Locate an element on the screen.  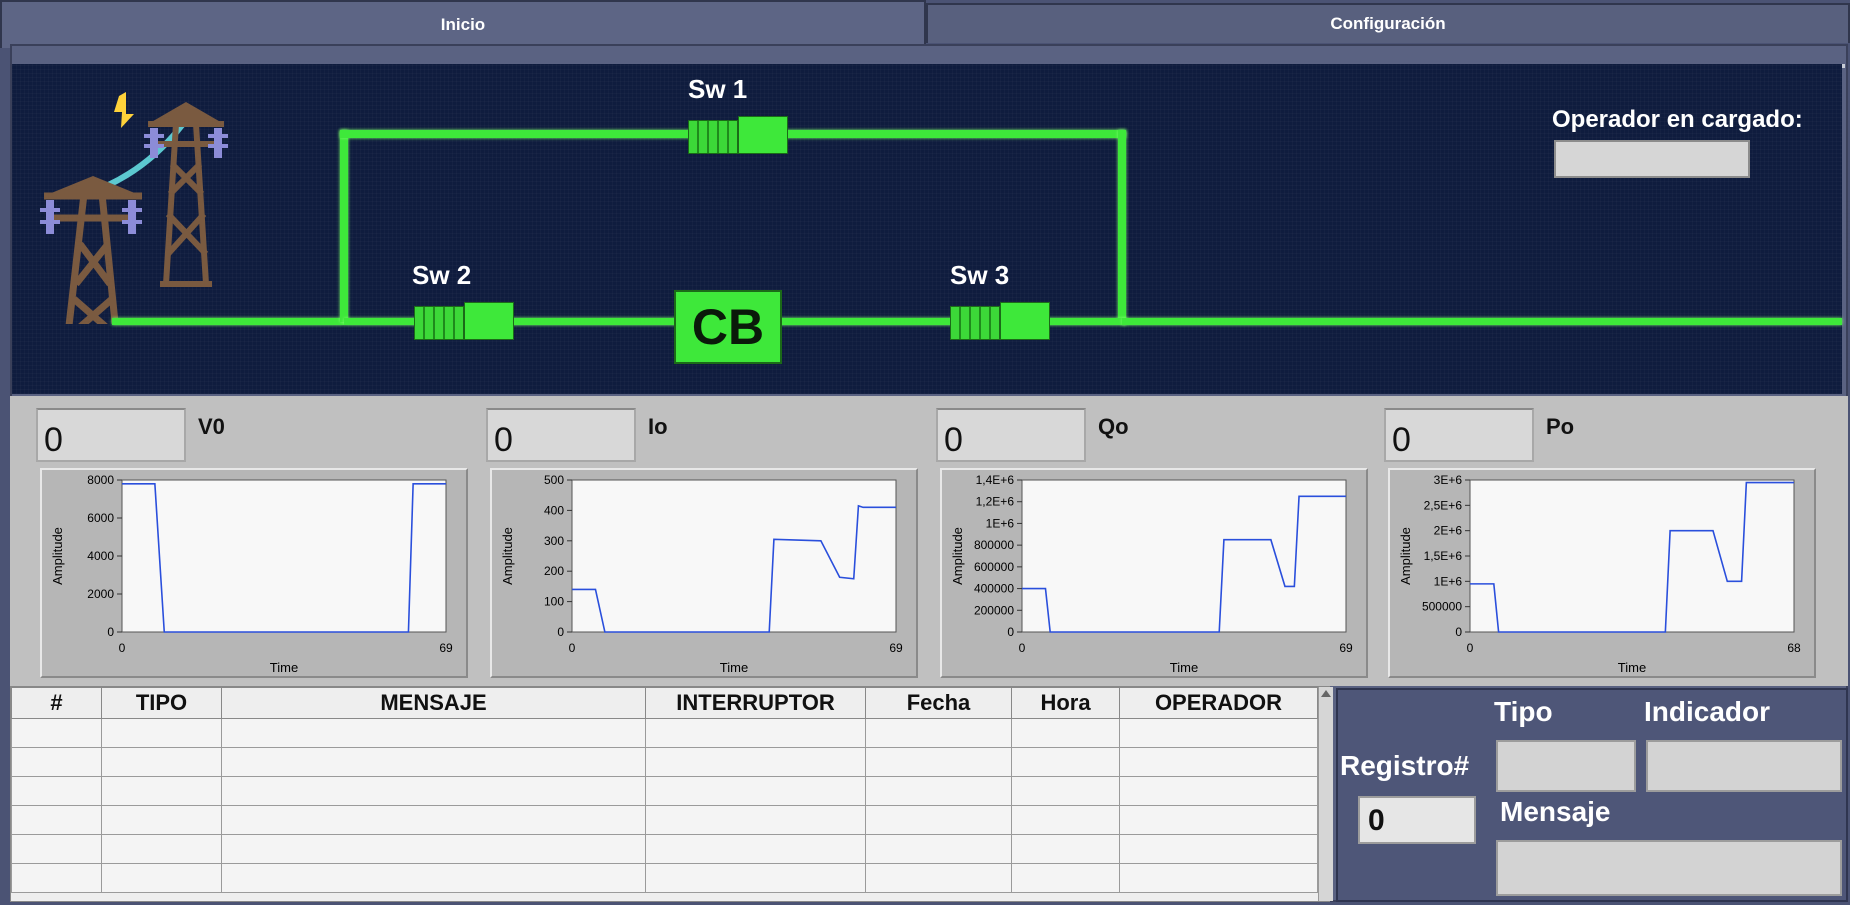
column-header: Fecha is located at coordinates (938, 703).